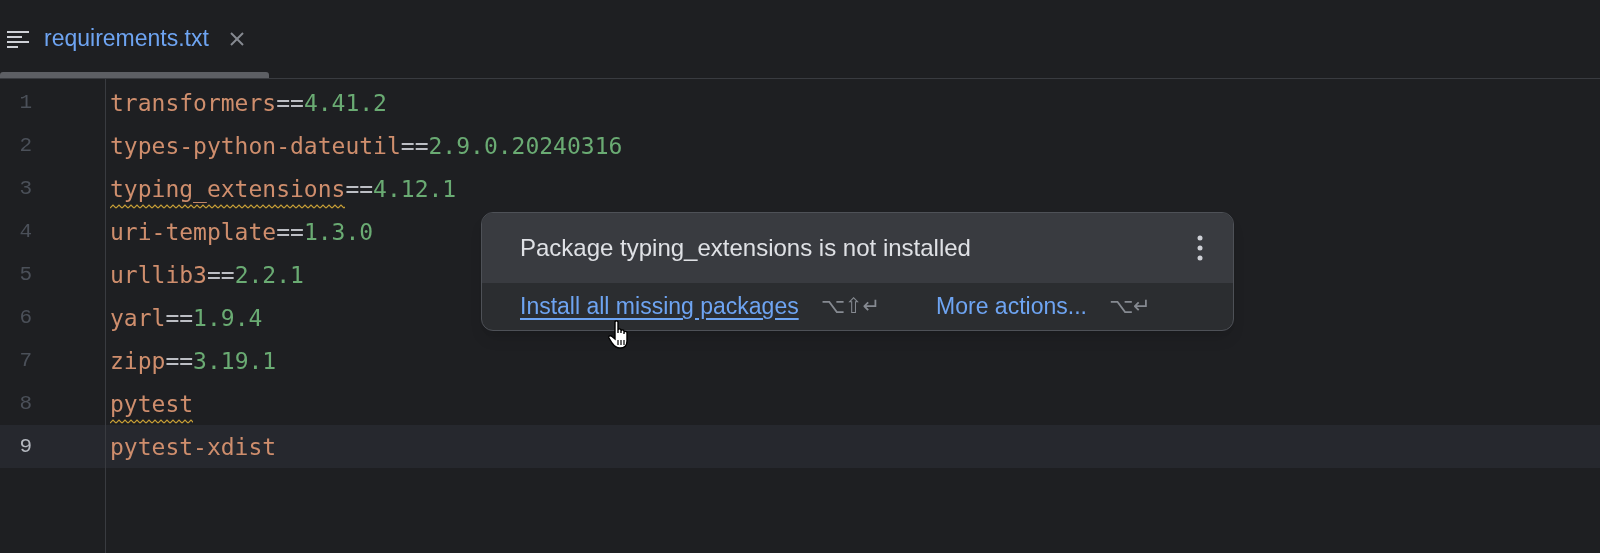  I want to click on more-options-icon, so click(1200, 248).